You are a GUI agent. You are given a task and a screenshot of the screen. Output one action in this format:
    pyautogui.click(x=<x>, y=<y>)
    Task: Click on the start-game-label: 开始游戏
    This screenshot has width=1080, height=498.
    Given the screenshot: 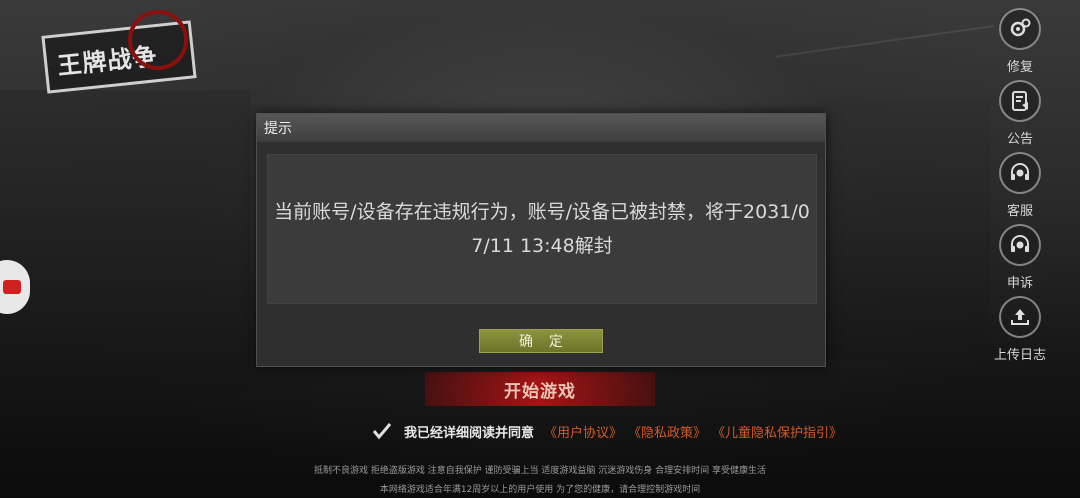 What is the action you would take?
    pyautogui.click(x=540, y=391)
    